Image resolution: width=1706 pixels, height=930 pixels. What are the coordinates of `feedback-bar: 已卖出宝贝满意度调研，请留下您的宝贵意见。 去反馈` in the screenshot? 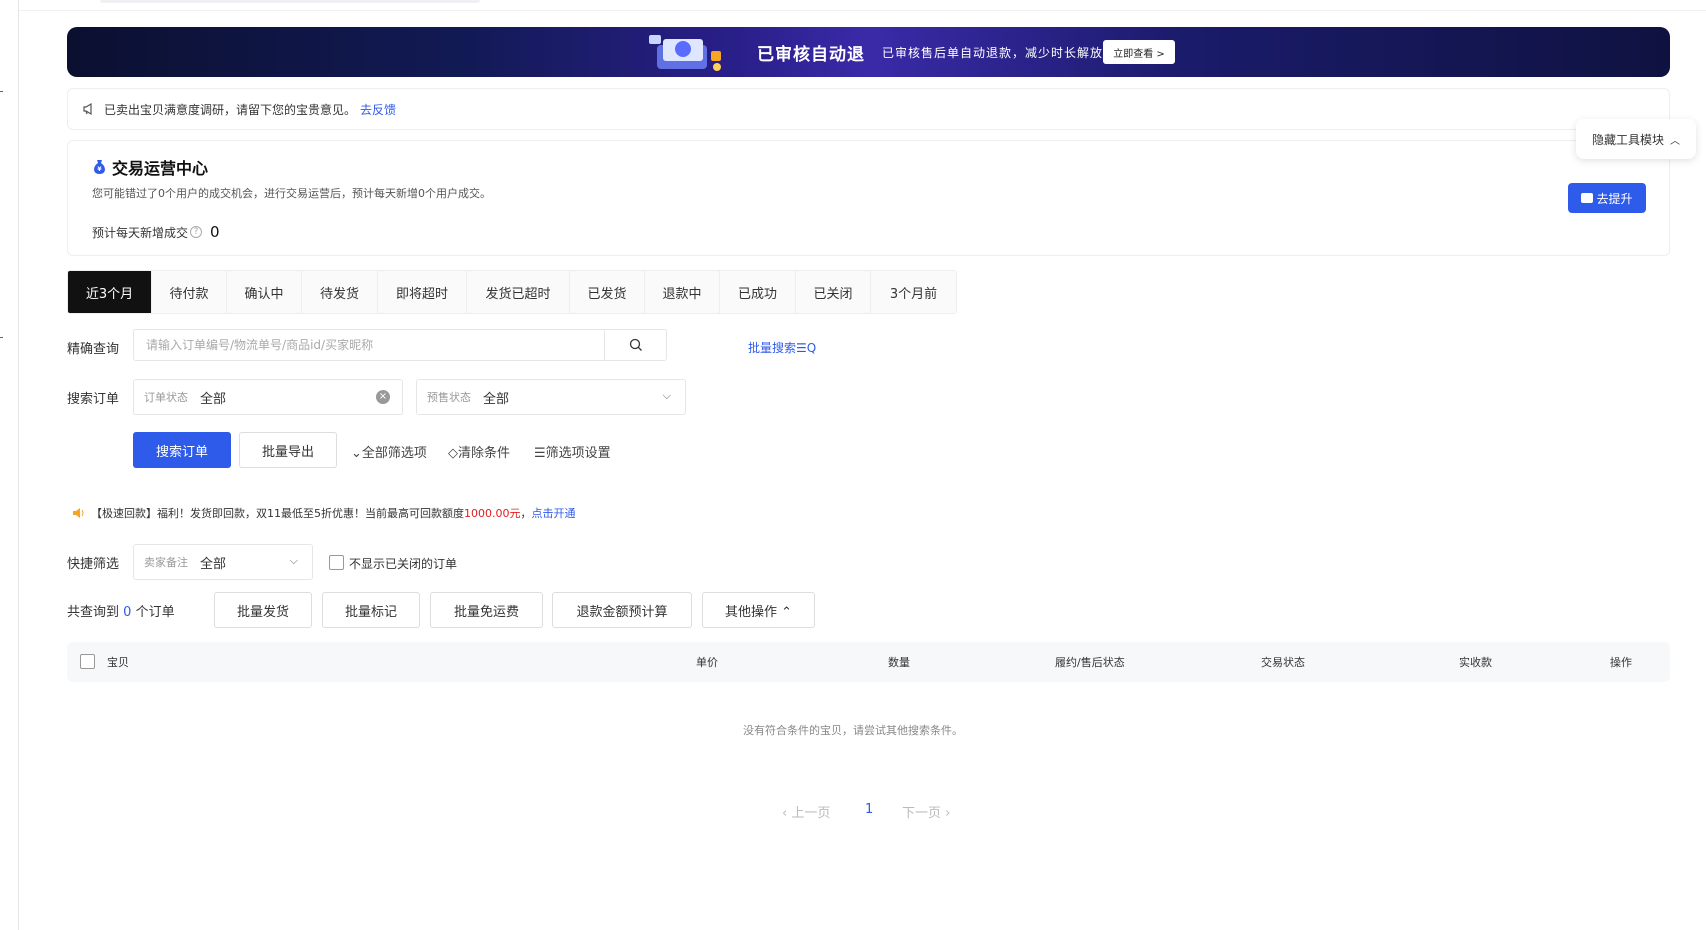 It's located at (868, 109).